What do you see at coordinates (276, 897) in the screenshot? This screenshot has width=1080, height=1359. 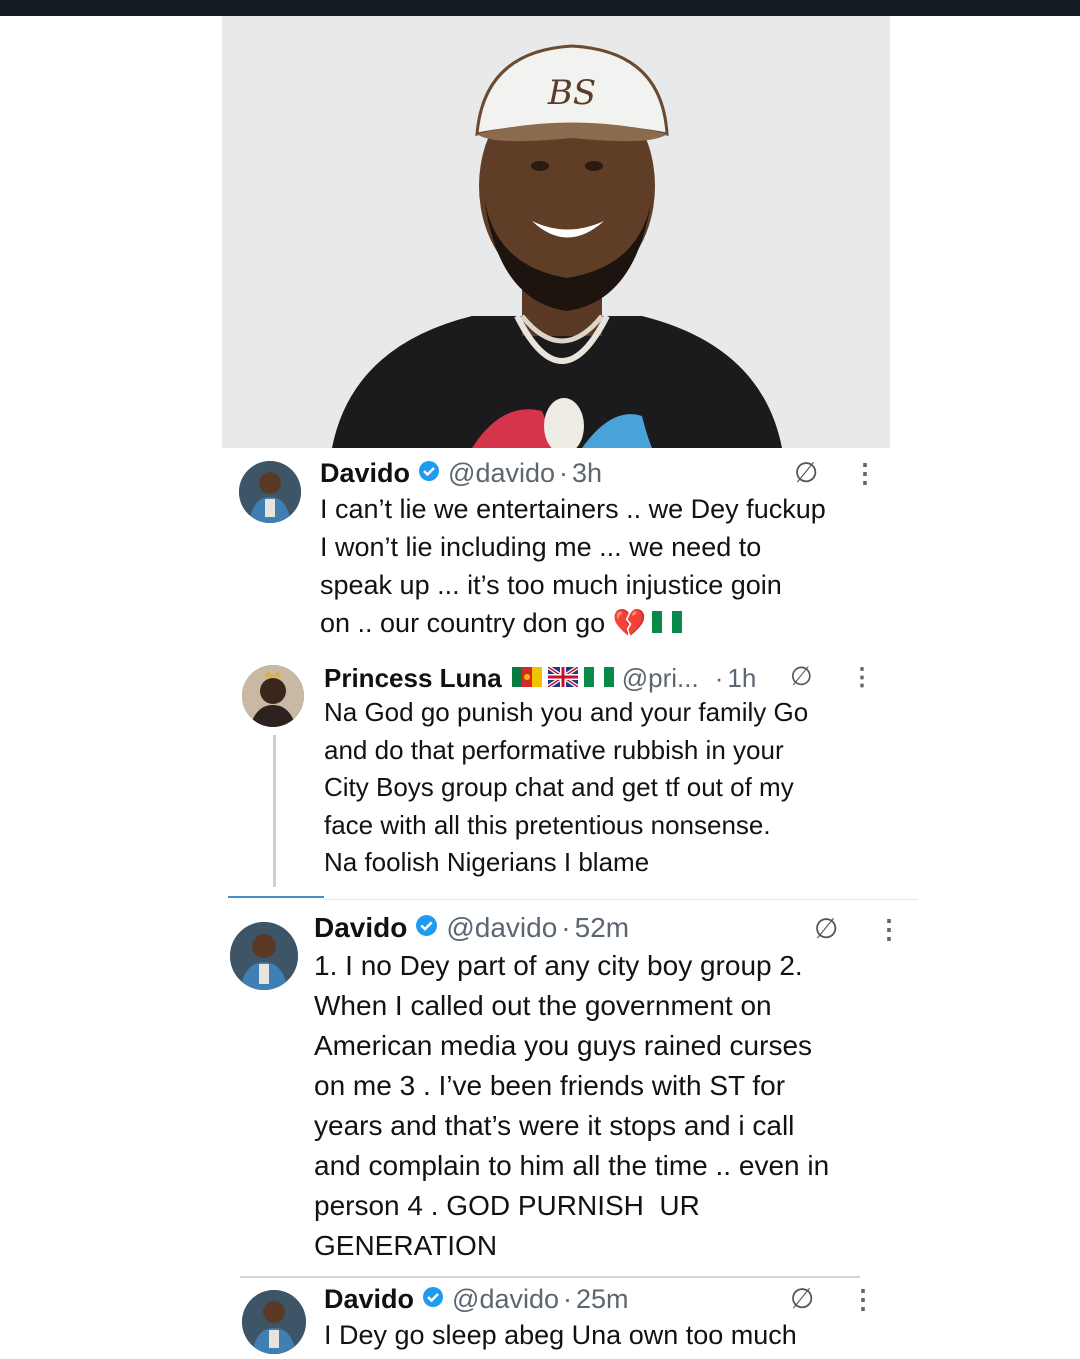 I see `reply-indicator` at bounding box center [276, 897].